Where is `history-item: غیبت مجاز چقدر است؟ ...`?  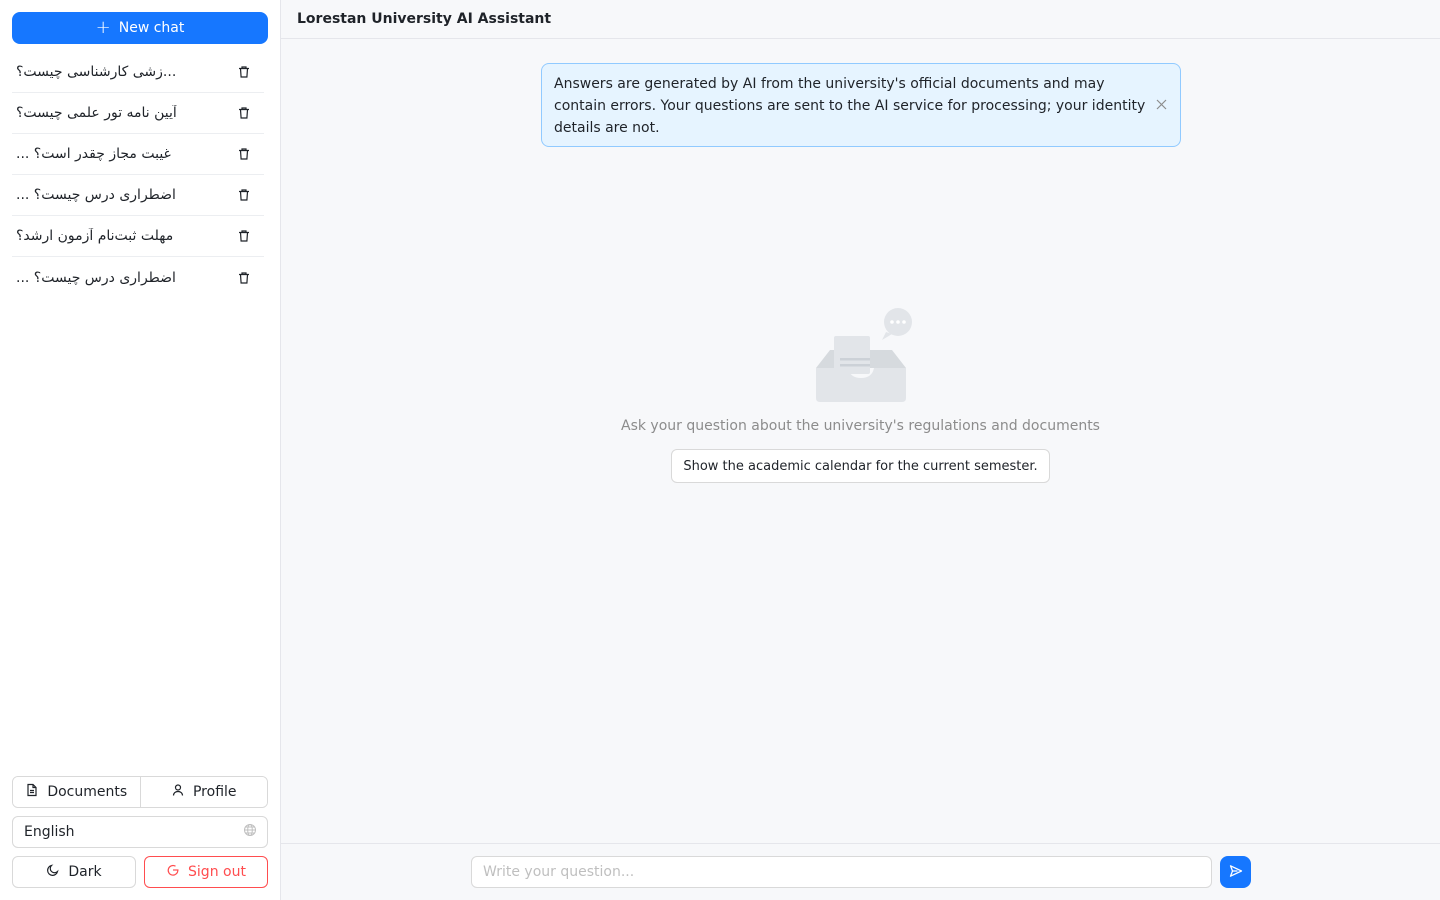
history-item: غیبت مجاز چقدر است؟ ... is located at coordinates (138, 154).